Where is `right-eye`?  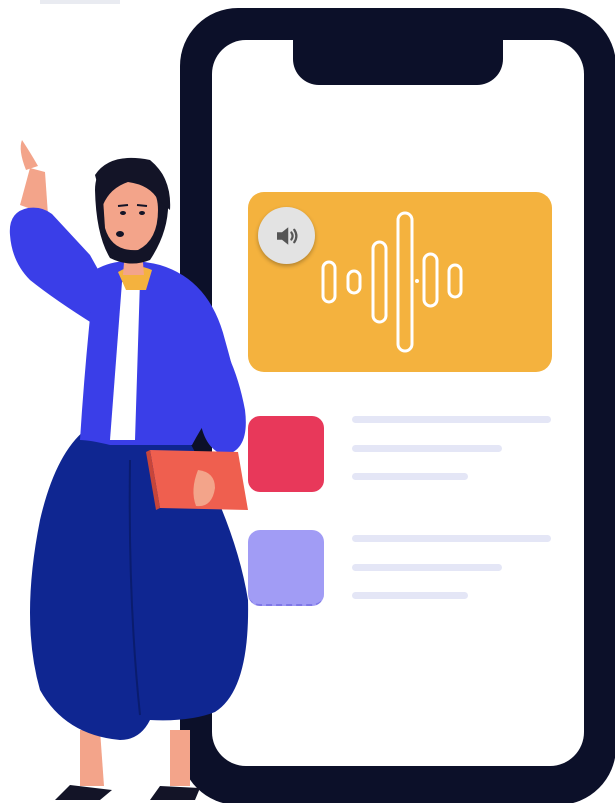 right-eye is located at coordinates (142, 213).